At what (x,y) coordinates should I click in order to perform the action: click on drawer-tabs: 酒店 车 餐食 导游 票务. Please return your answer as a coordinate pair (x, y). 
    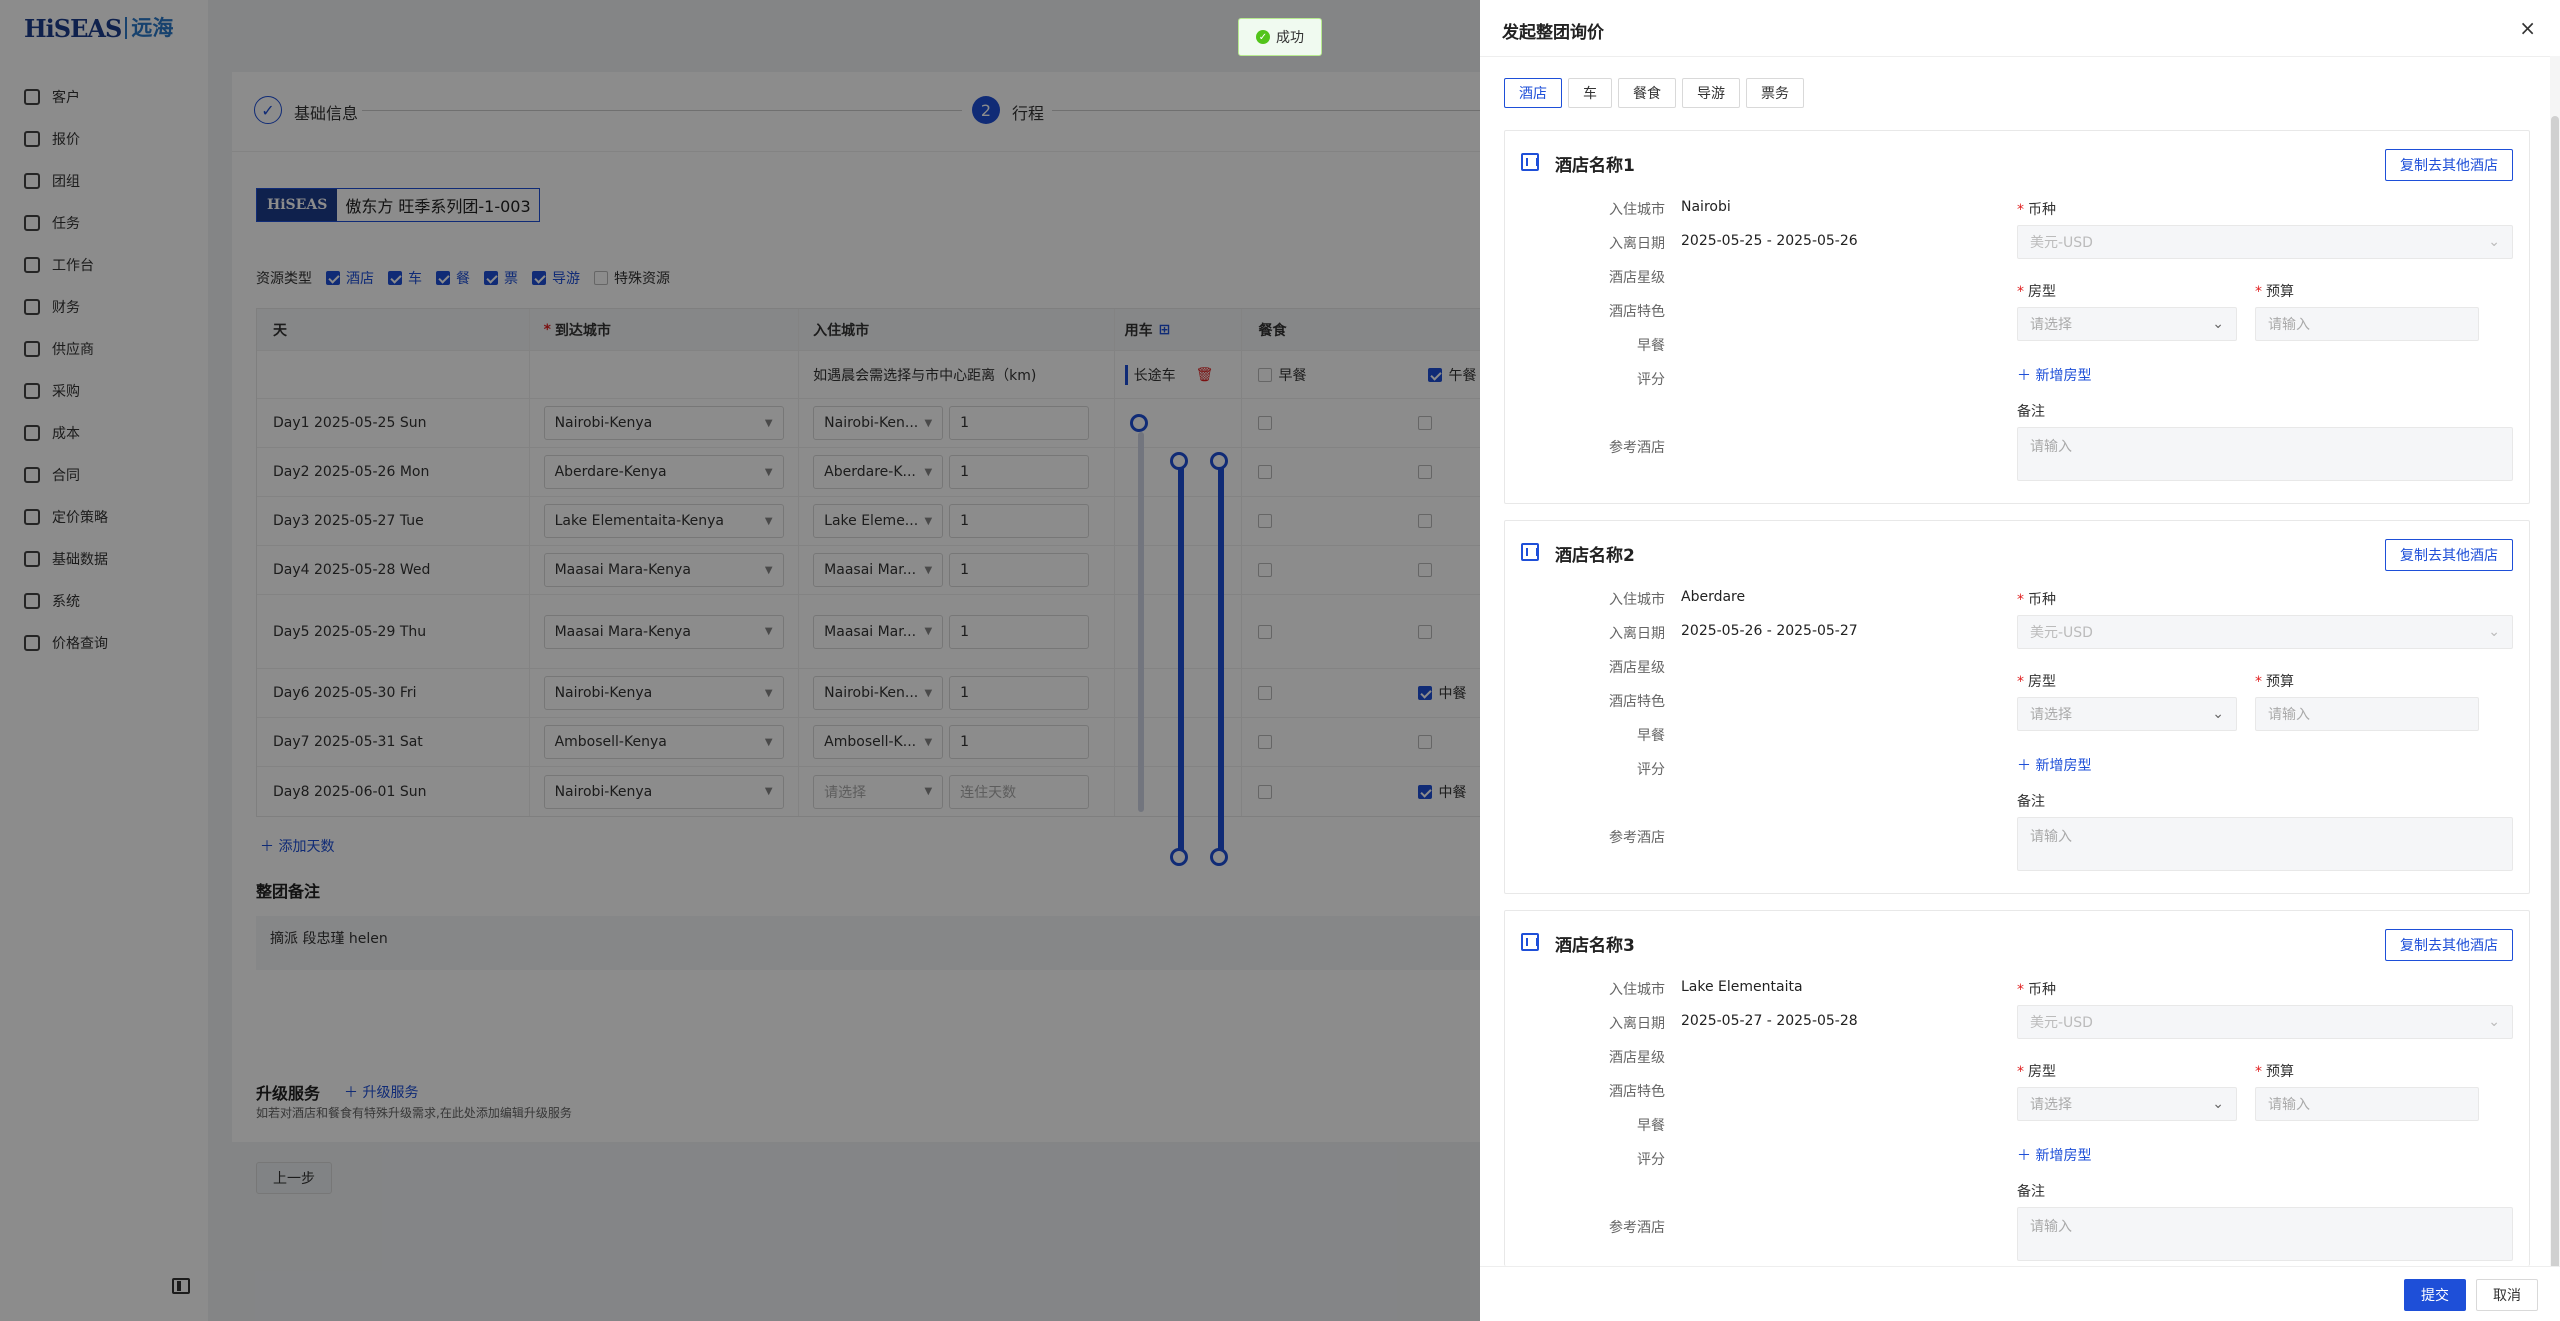
    Looking at the image, I should click on (1654, 93).